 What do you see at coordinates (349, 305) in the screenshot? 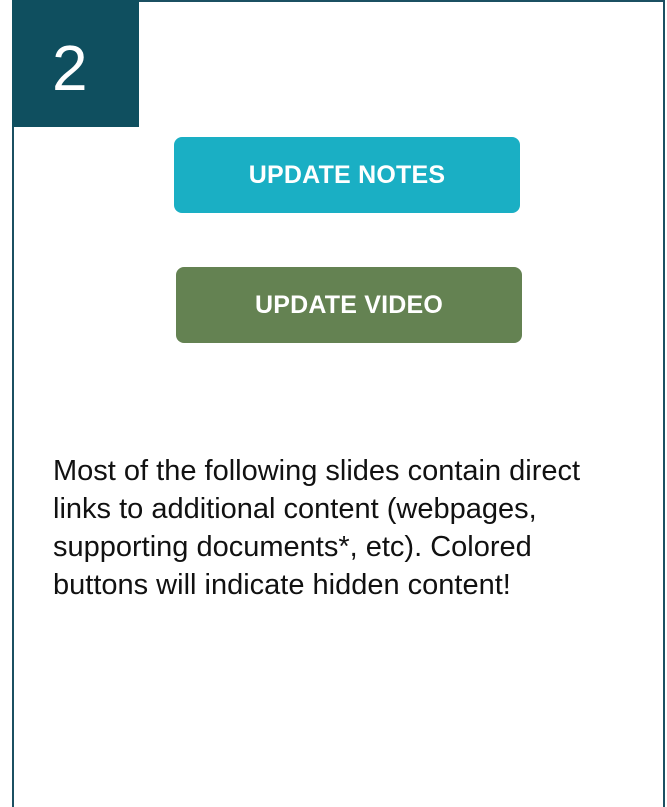
I see `update-video-button: UPDATE VIDEO` at bounding box center [349, 305].